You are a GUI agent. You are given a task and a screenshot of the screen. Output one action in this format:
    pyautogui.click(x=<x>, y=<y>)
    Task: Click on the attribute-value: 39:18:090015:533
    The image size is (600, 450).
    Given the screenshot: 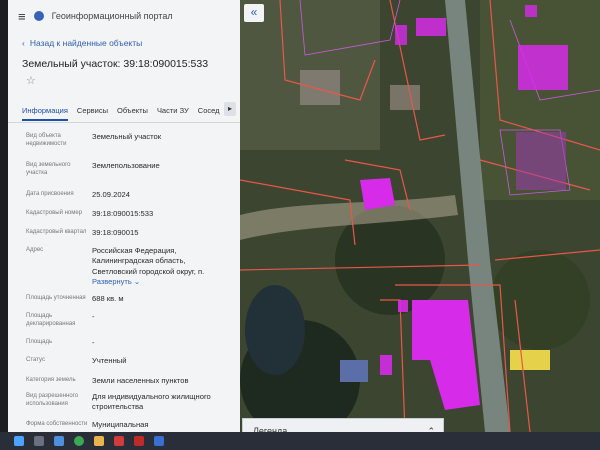 What is the action you would take?
    pyautogui.click(x=123, y=213)
    